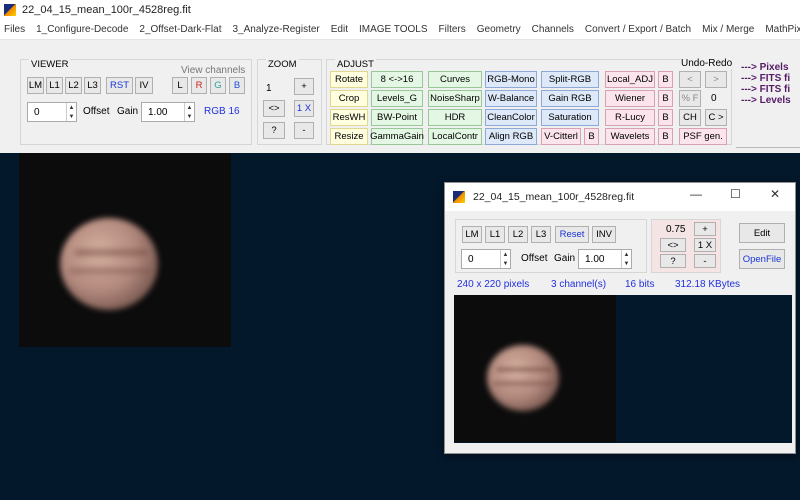 The height and width of the screenshot is (500, 800). What do you see at coordinates (570, 98) in the screenshot?
I see `gain-rgb-button: Gain RGB` at bounding box center [570, 98].